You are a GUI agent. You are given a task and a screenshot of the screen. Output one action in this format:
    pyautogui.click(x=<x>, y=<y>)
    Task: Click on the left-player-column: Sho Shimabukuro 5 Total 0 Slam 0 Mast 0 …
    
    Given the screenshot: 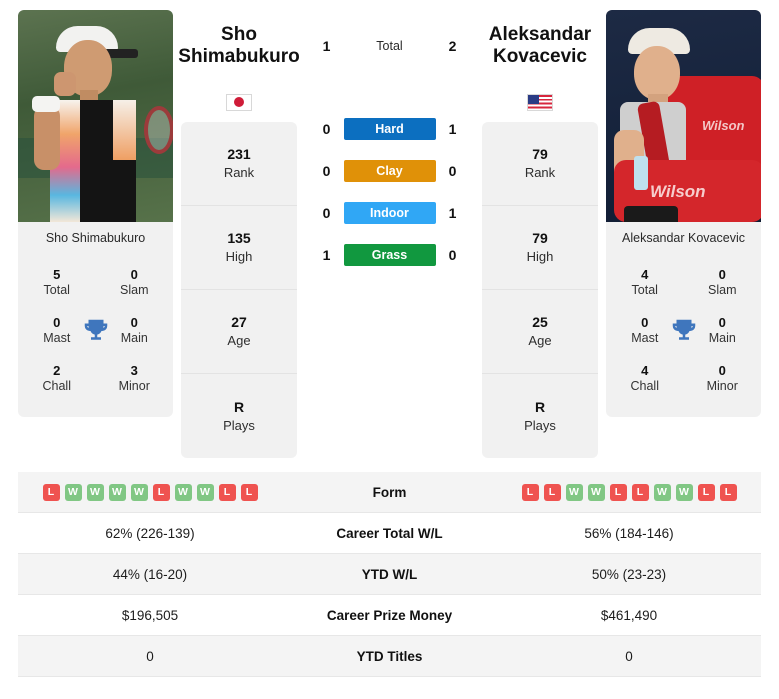 What is the action you would take?
    pyautogui.click(x=95, y=213)
    